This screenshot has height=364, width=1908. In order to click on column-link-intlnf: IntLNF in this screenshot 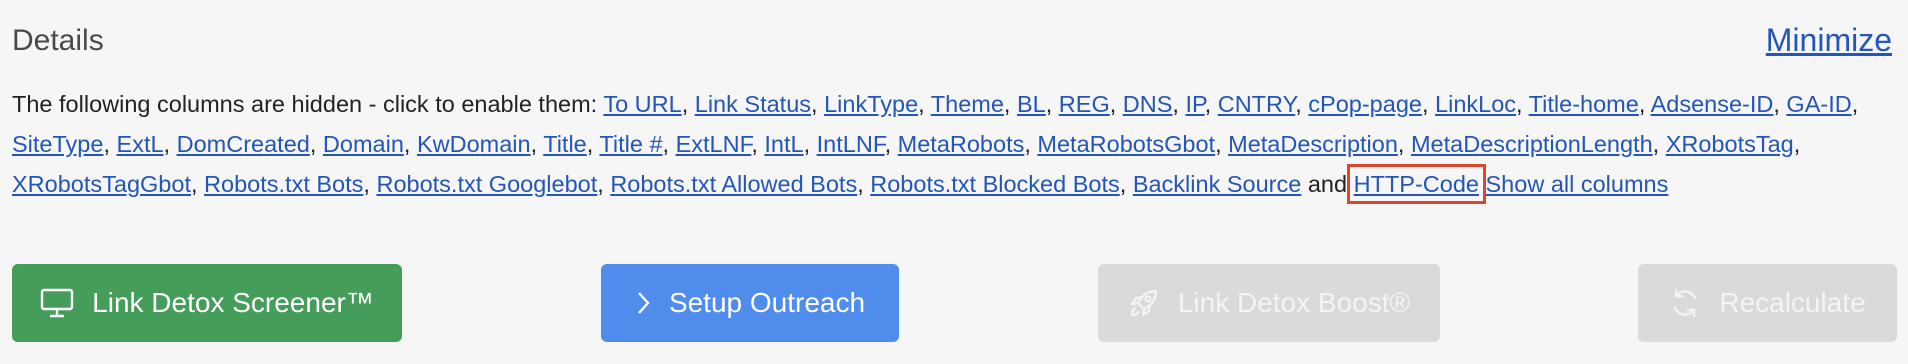, I will do `click(851, 144)`.